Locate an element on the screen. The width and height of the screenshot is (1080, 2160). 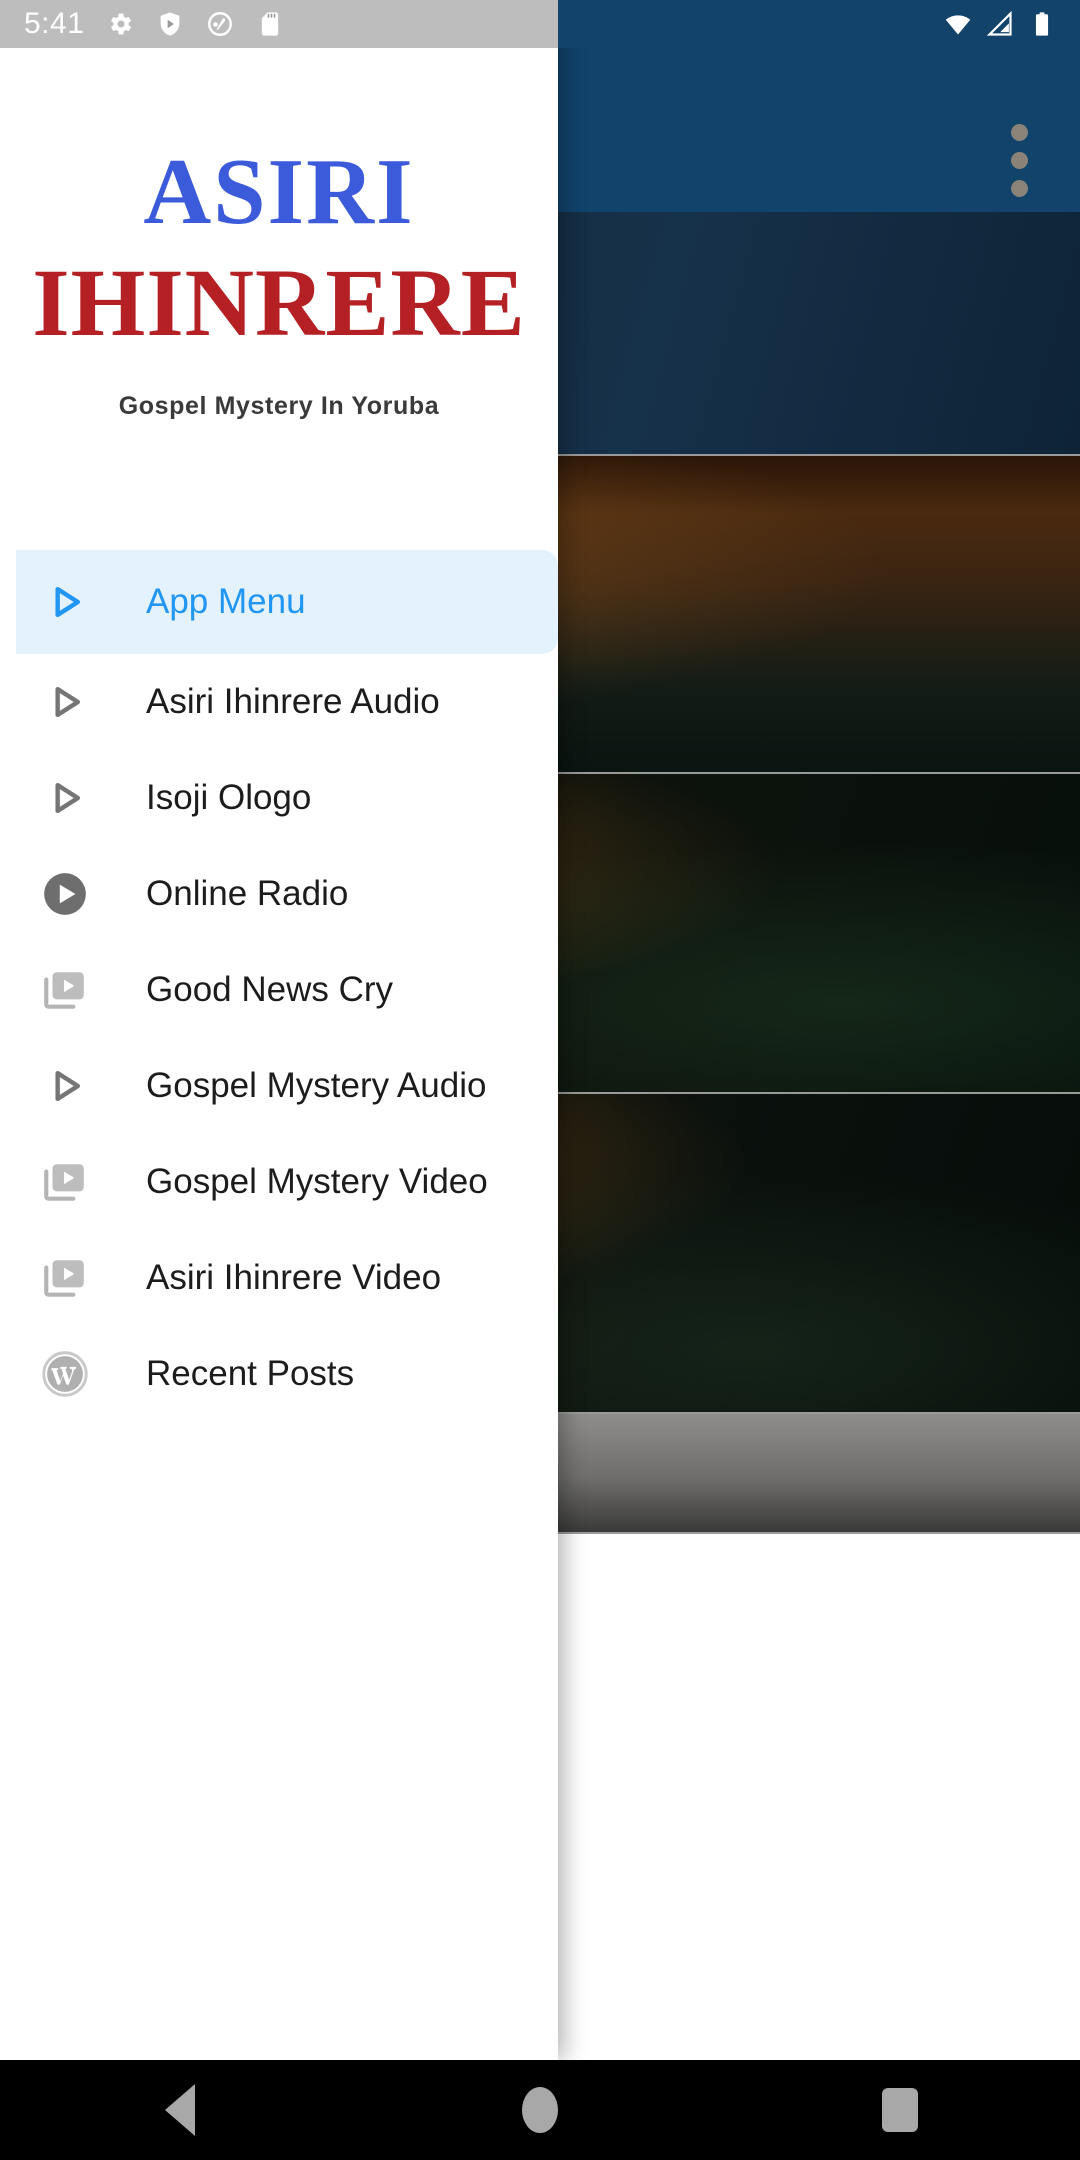
recents-button is located at coordinates (900, 2110).